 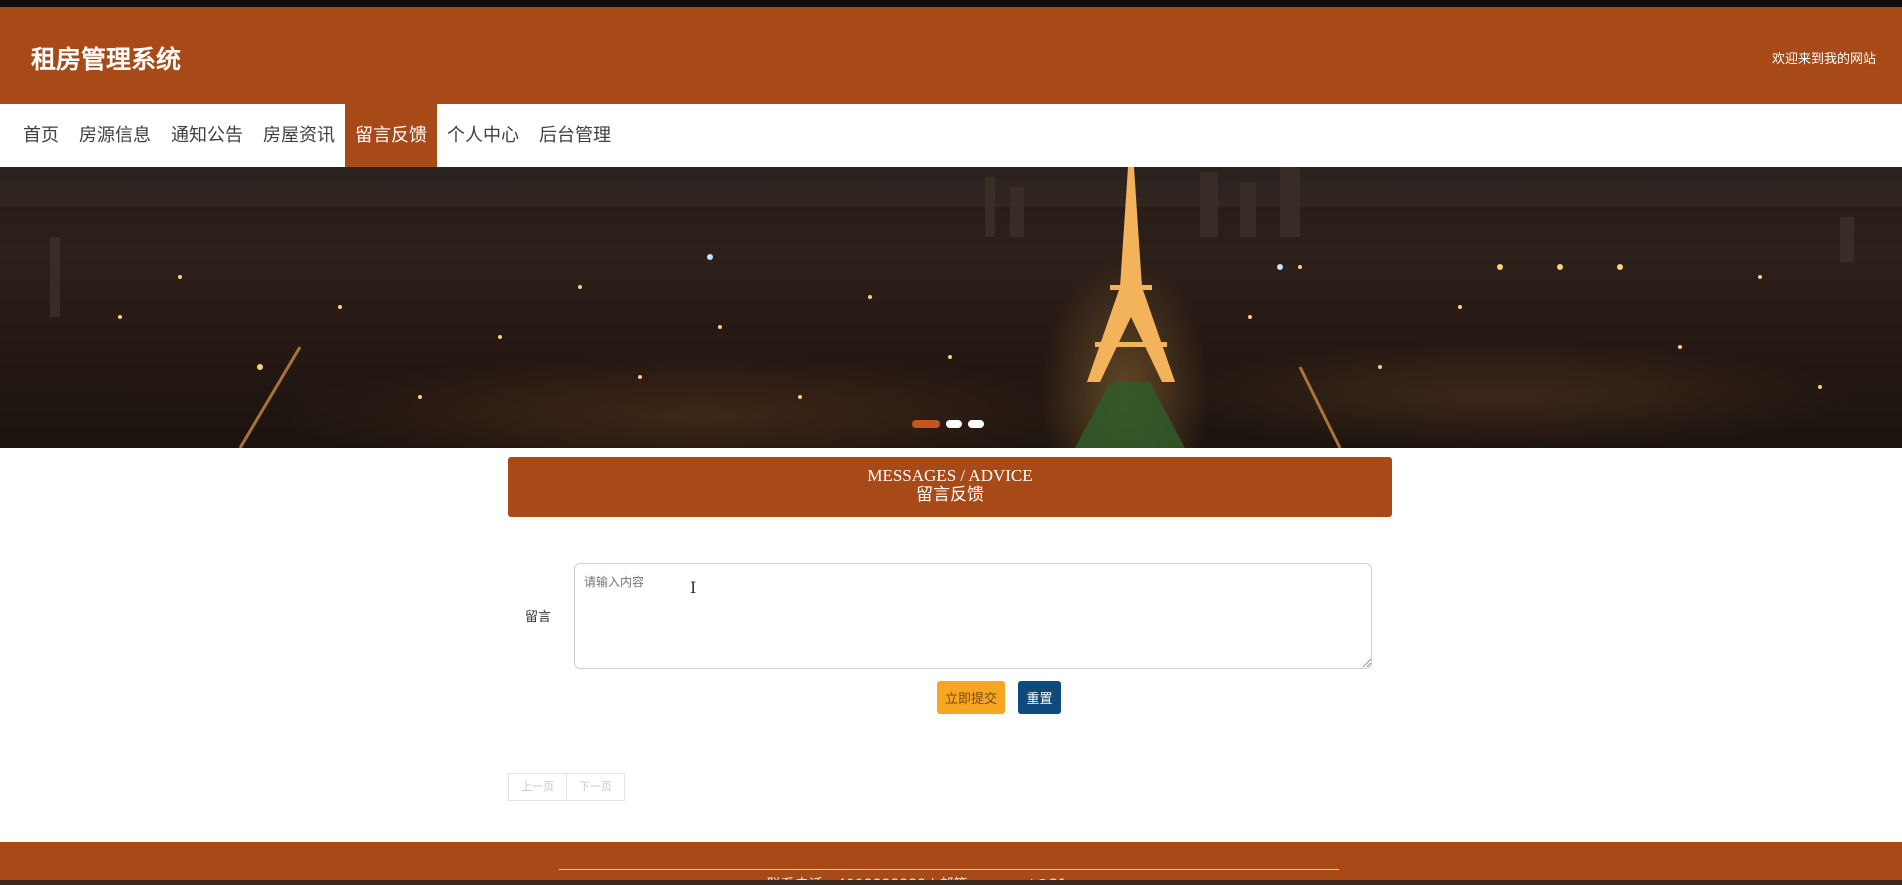 I want to click on nav-item-news: 房屋资讯, so click(x=299, y=135).